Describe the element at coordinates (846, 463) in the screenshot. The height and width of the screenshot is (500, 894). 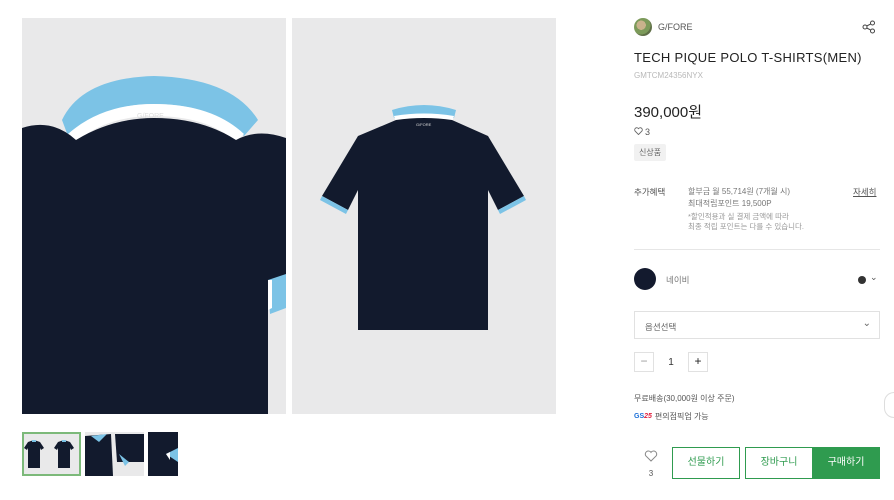
I see `buy-now-button: 구매하기` at that location.